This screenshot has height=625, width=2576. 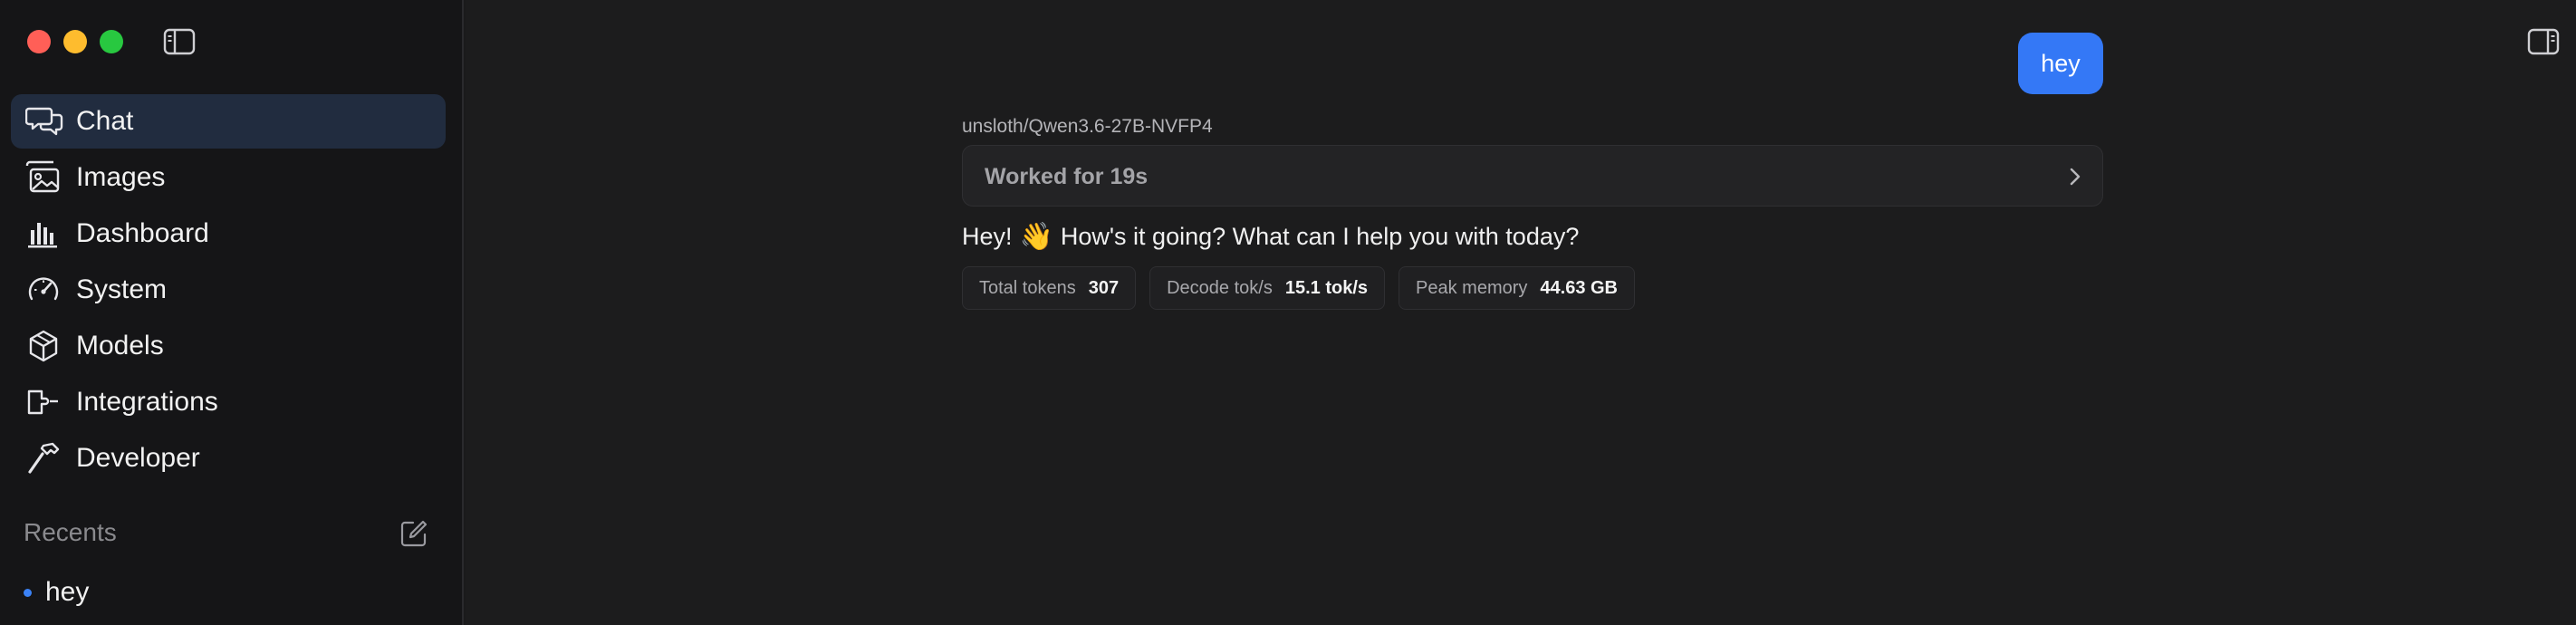 I want to click on plug-icon, so click(x=43, y=402).